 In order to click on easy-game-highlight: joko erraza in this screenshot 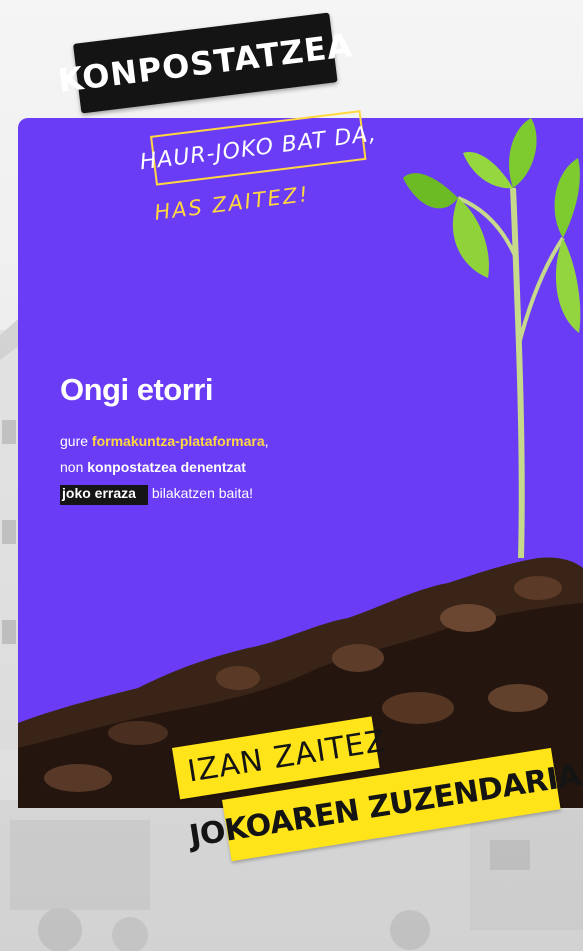, I will do `click(104, 495)`.